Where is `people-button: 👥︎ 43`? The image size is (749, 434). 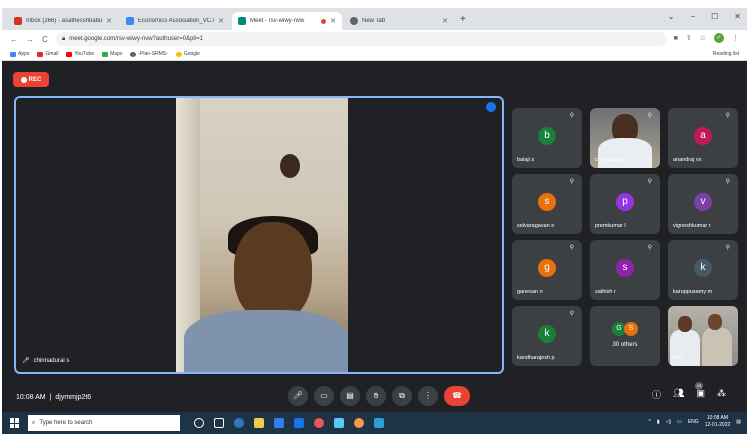
people-button: 👥︎ 43 is located at coordinates (688, 391).